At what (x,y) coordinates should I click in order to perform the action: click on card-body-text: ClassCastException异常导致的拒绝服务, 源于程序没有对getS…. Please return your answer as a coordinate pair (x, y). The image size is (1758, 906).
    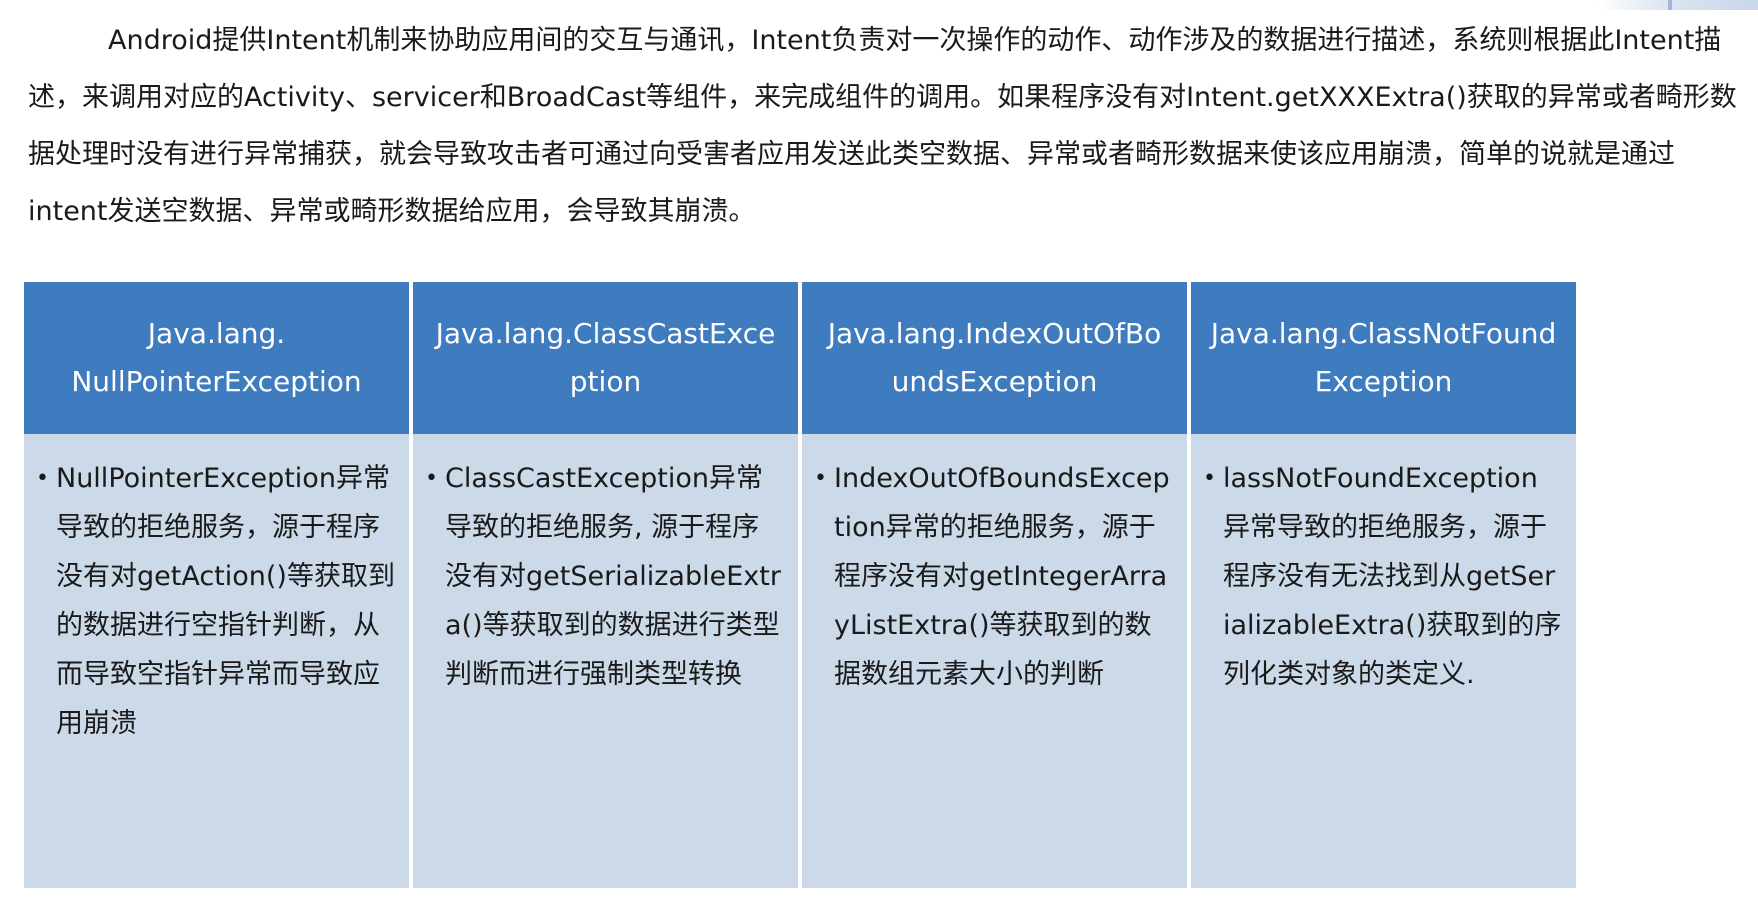
    Looking at the image, I should click on (613, 576).